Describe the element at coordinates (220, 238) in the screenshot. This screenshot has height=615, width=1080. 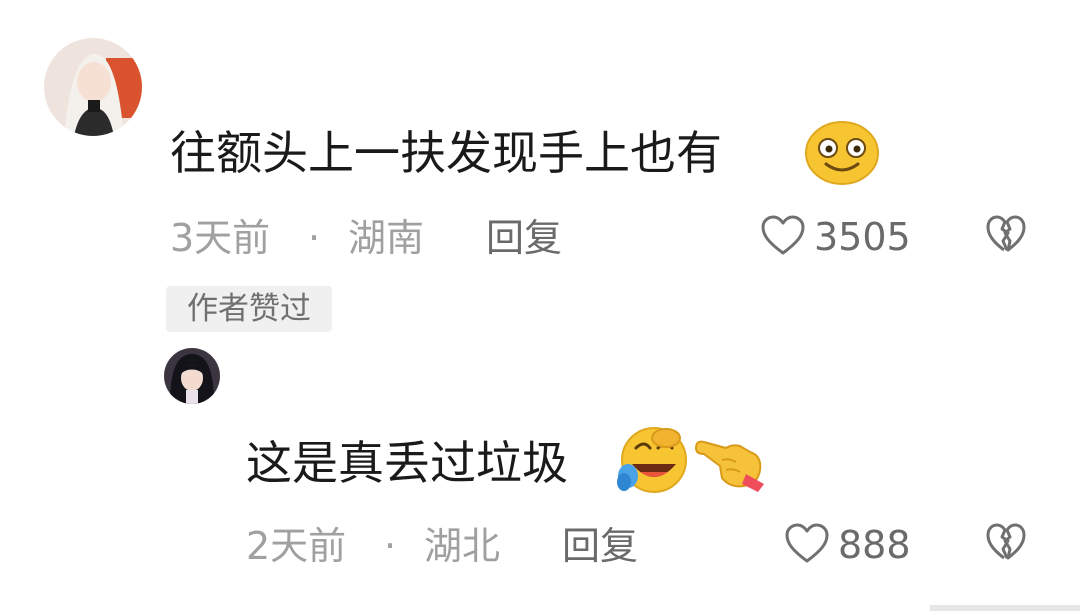
I see `comment-time: 3天前` at that location.